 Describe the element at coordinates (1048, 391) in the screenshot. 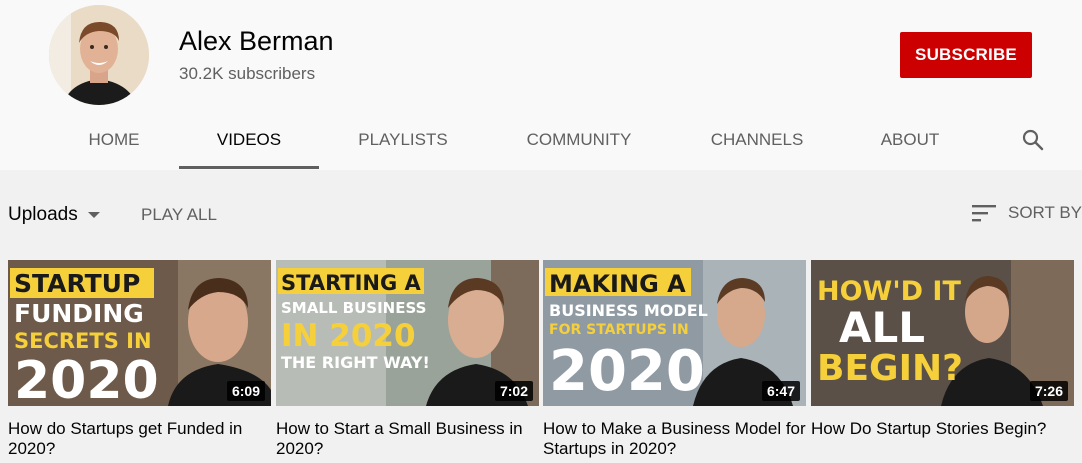

I see `video-duration: 7:26` at that location.